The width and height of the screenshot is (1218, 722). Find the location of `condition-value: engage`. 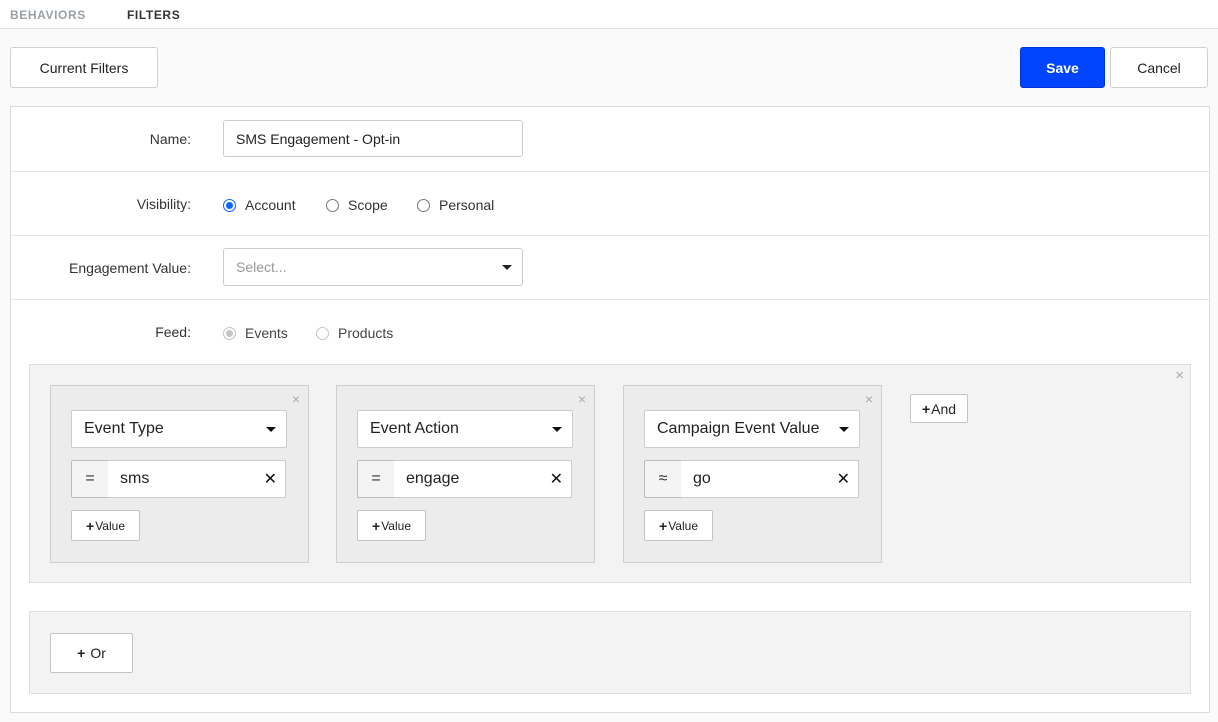

condition-value: engage is located at coordinates (433, 478).